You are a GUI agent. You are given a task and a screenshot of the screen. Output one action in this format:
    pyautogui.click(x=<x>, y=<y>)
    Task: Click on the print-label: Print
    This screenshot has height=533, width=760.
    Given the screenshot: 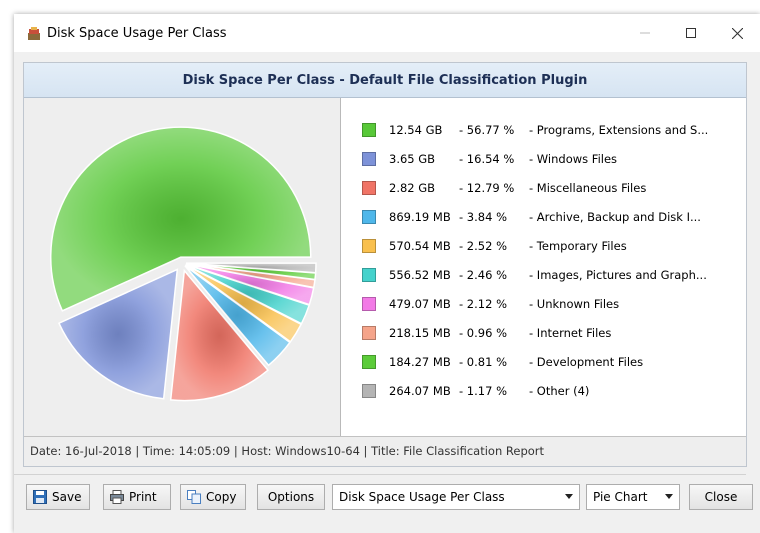 What is the action you would take?
    pyautogui.click(x=143, y=497)
    